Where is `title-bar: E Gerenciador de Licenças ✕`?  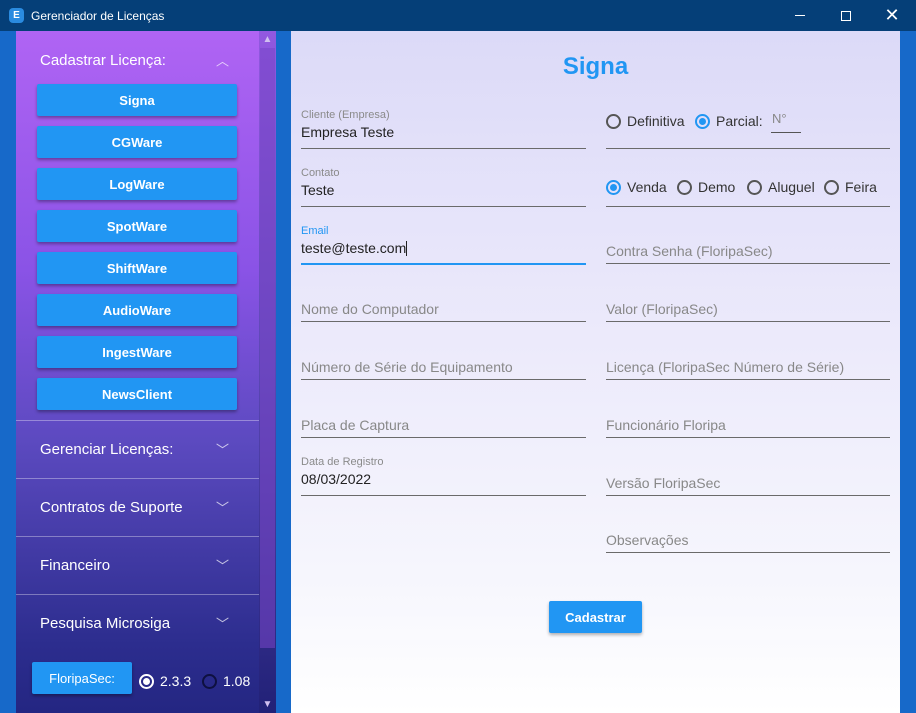
title-bar: E Gerenciador de Licenças ✕ is located at coordinates (458, 15).